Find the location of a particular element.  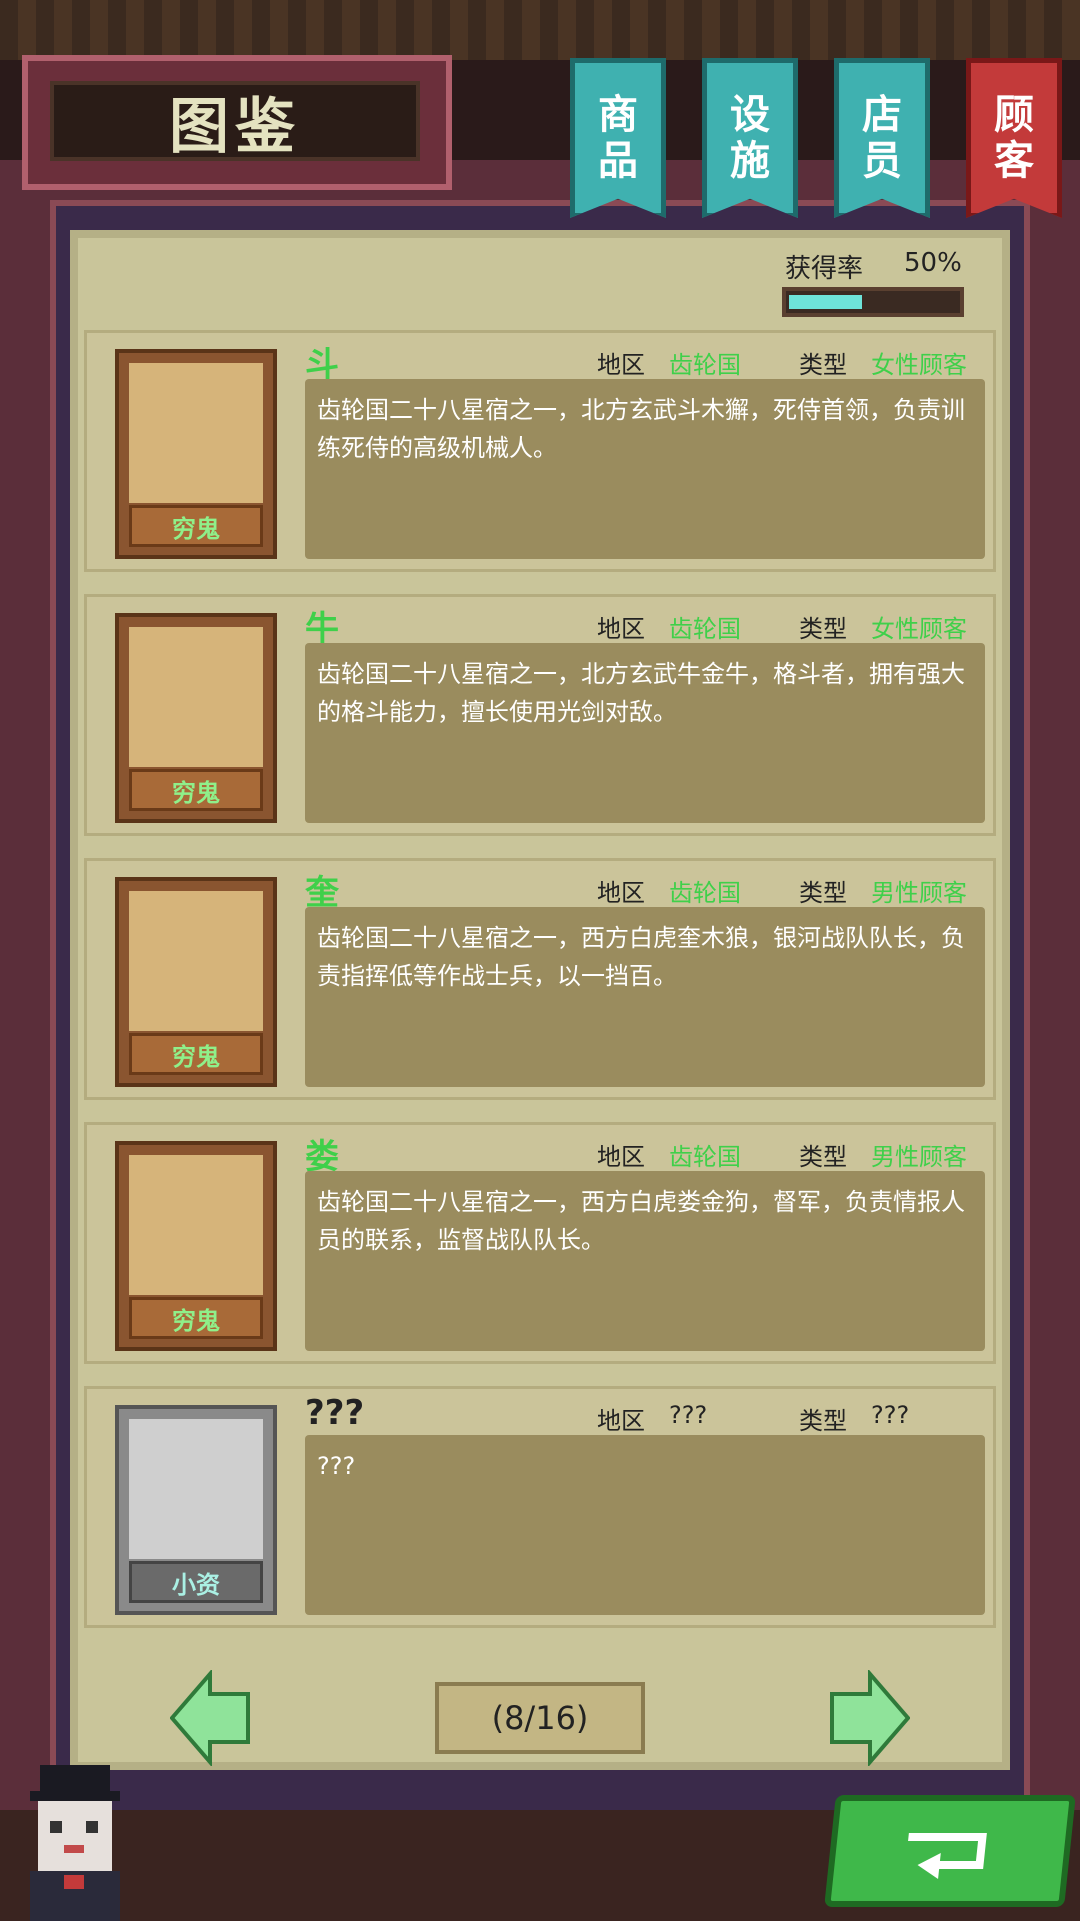

title-plaque: 图鉴 is located at coordinates (237, 122).